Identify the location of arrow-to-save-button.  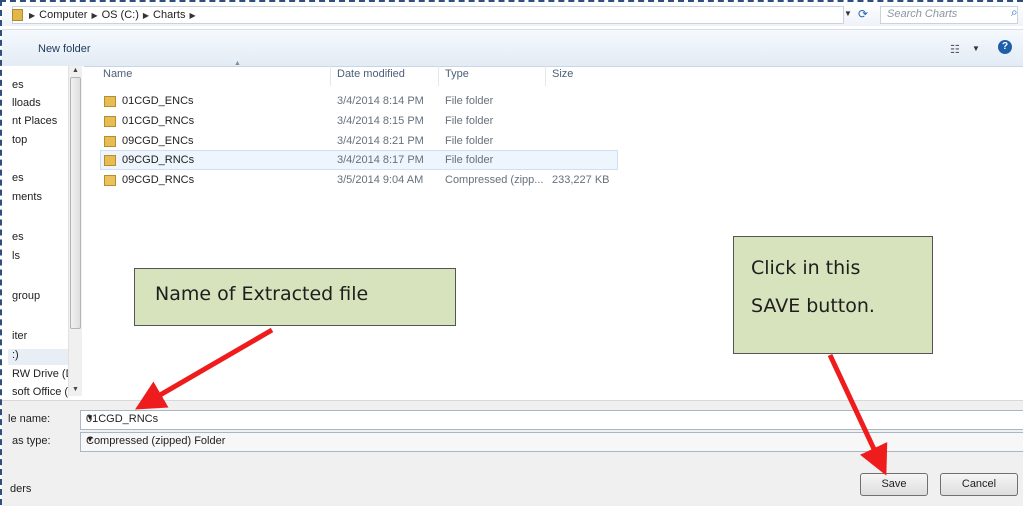
(857, 414).